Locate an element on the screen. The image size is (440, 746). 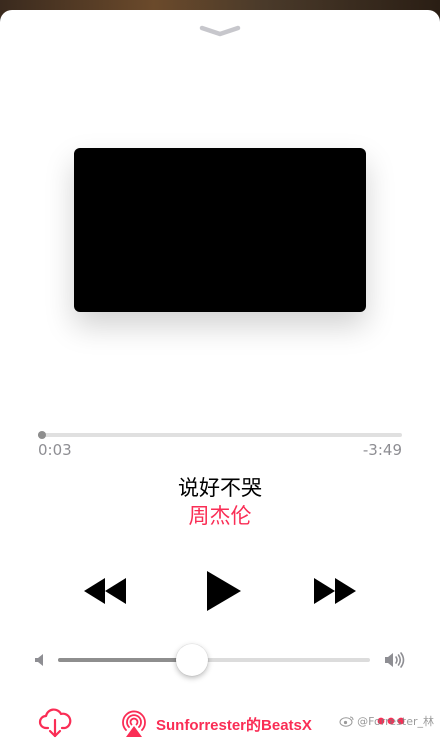
rewind-icon is located at coordinates (105, 591).